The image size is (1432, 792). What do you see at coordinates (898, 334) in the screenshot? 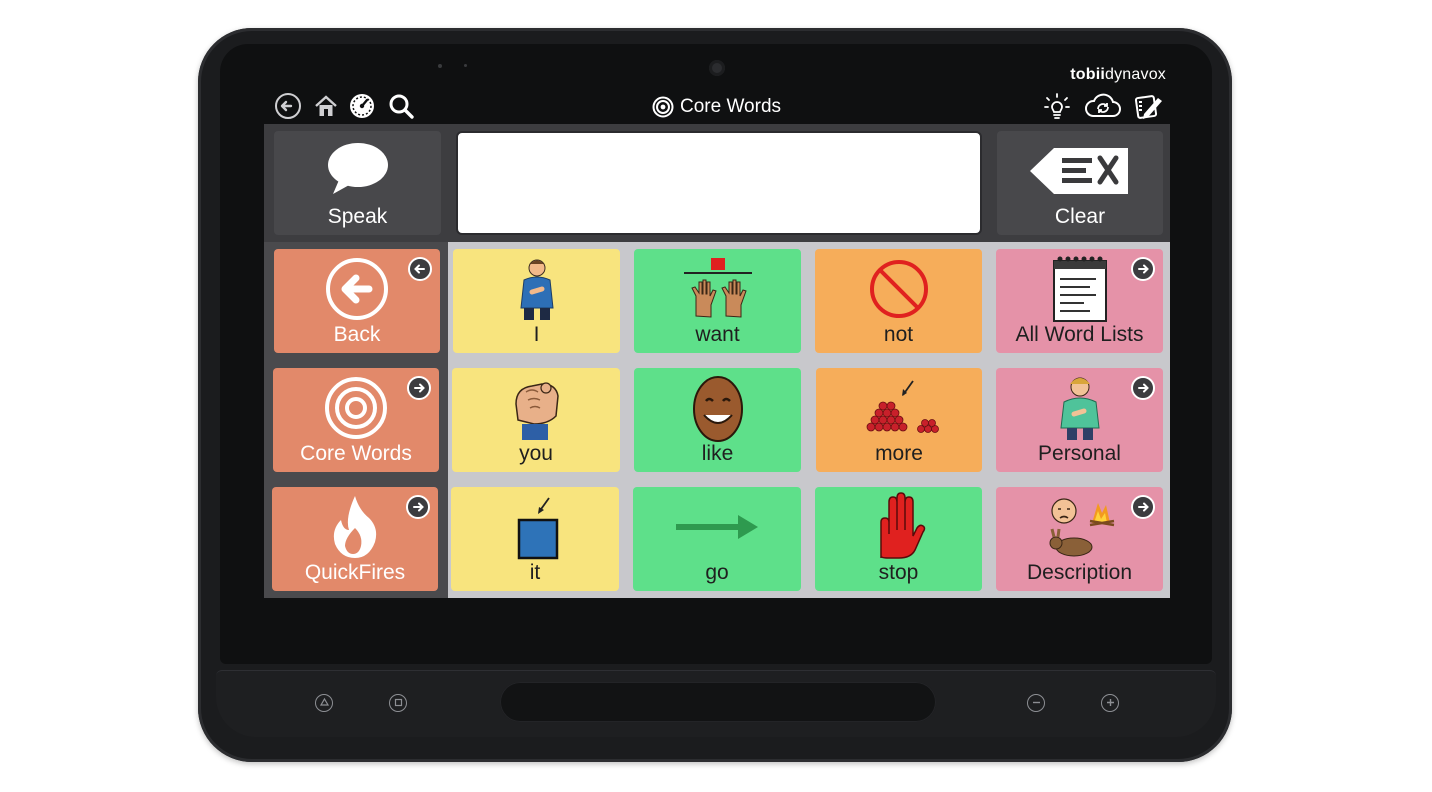
I see `word-label-not: not` at bounding box center [898, 334].